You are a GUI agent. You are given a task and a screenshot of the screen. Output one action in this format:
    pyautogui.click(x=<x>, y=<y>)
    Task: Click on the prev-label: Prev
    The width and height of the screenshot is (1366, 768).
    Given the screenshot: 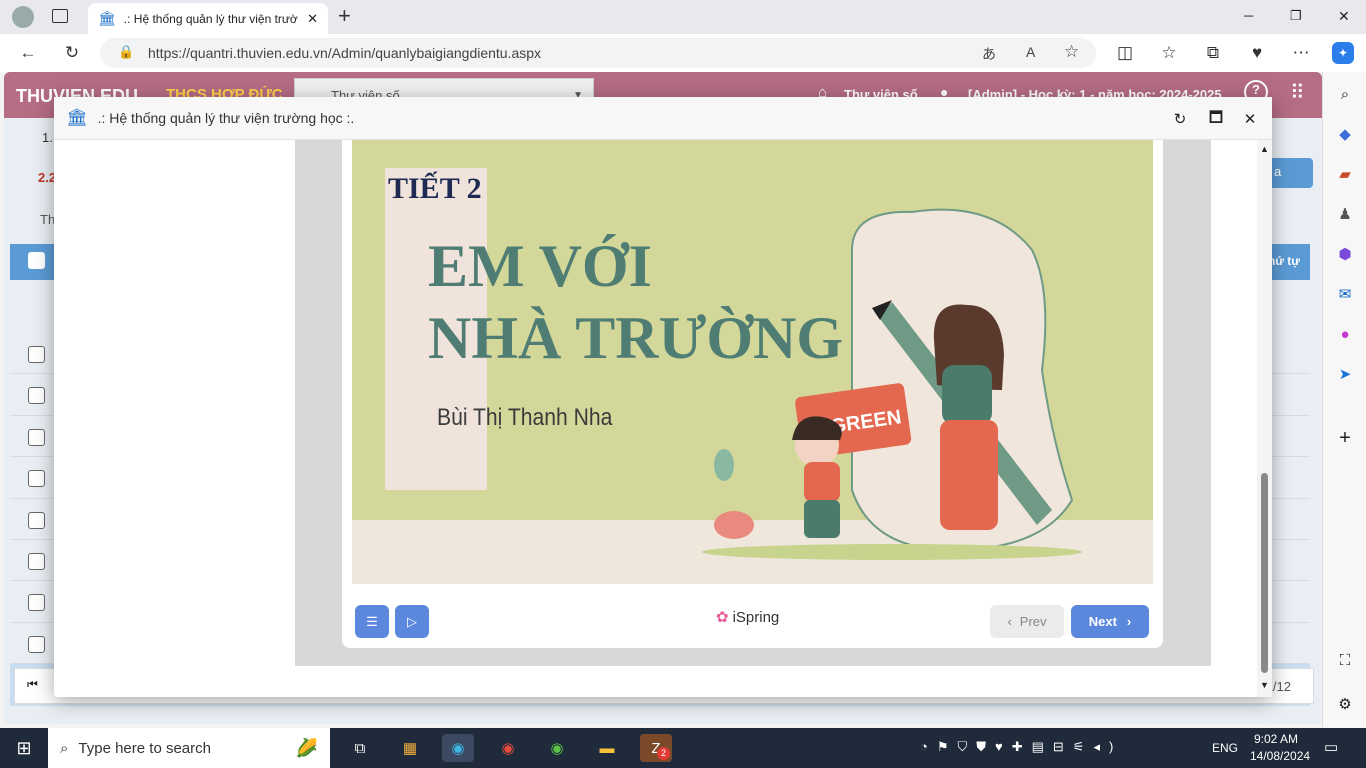 What is the action you would take?
    pyautogui.click(x=1033, y=621)
    